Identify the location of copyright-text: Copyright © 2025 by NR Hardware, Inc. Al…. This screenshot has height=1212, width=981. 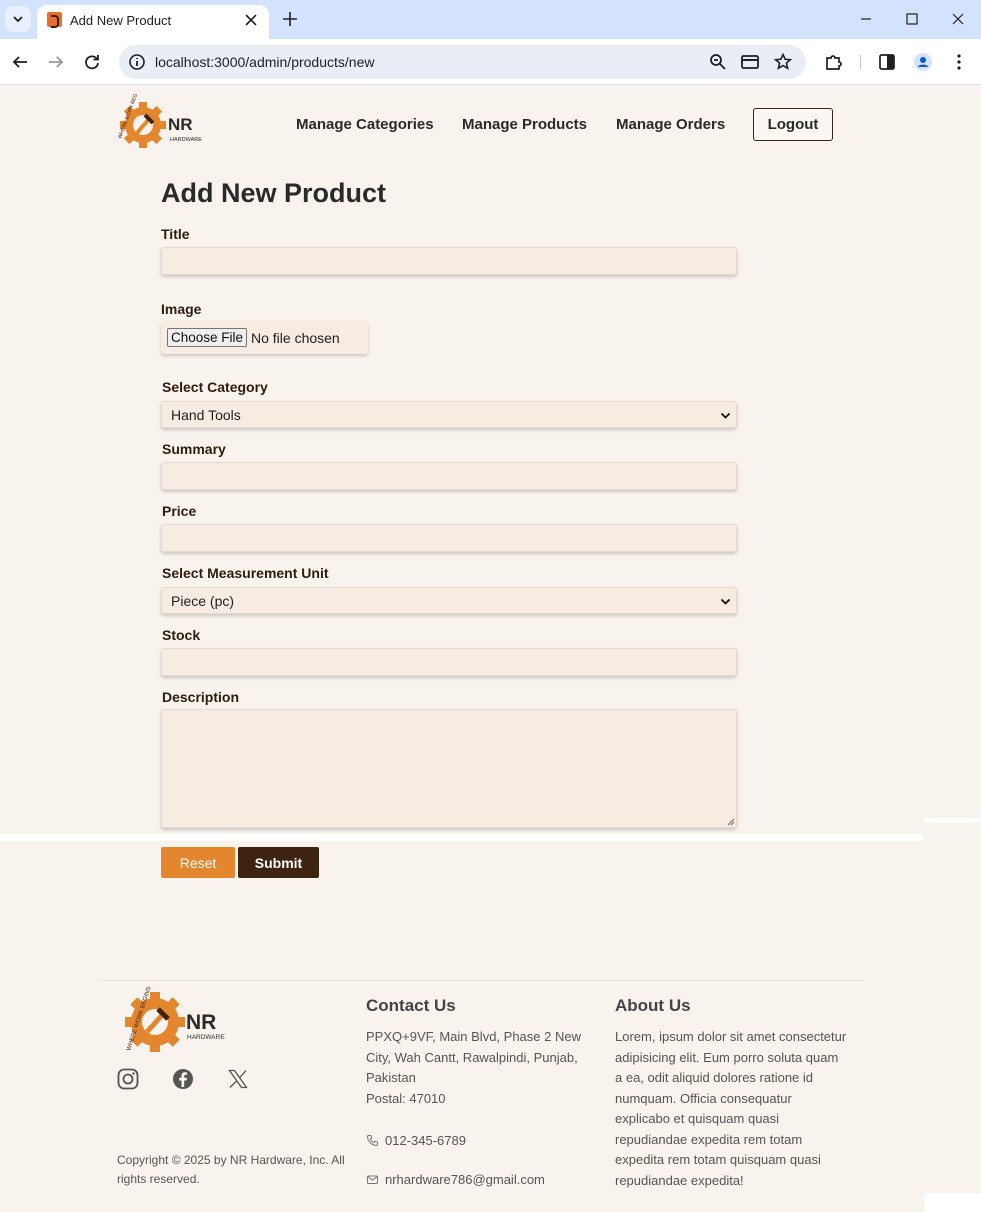
(237, 1170).